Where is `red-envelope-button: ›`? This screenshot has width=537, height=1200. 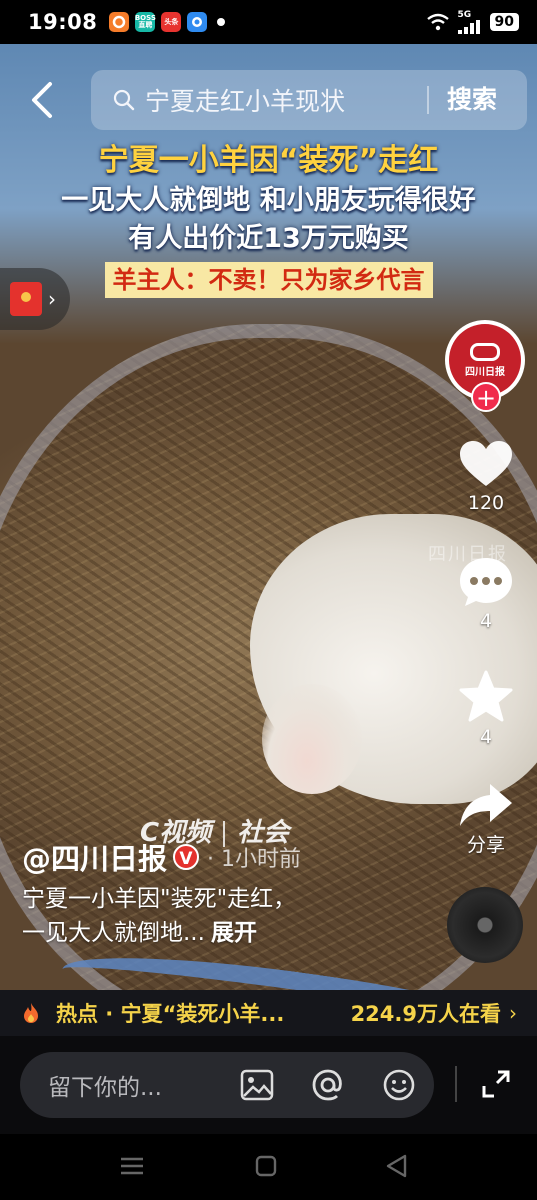
red-envelope-button: › is located at coordinates (35, 299).